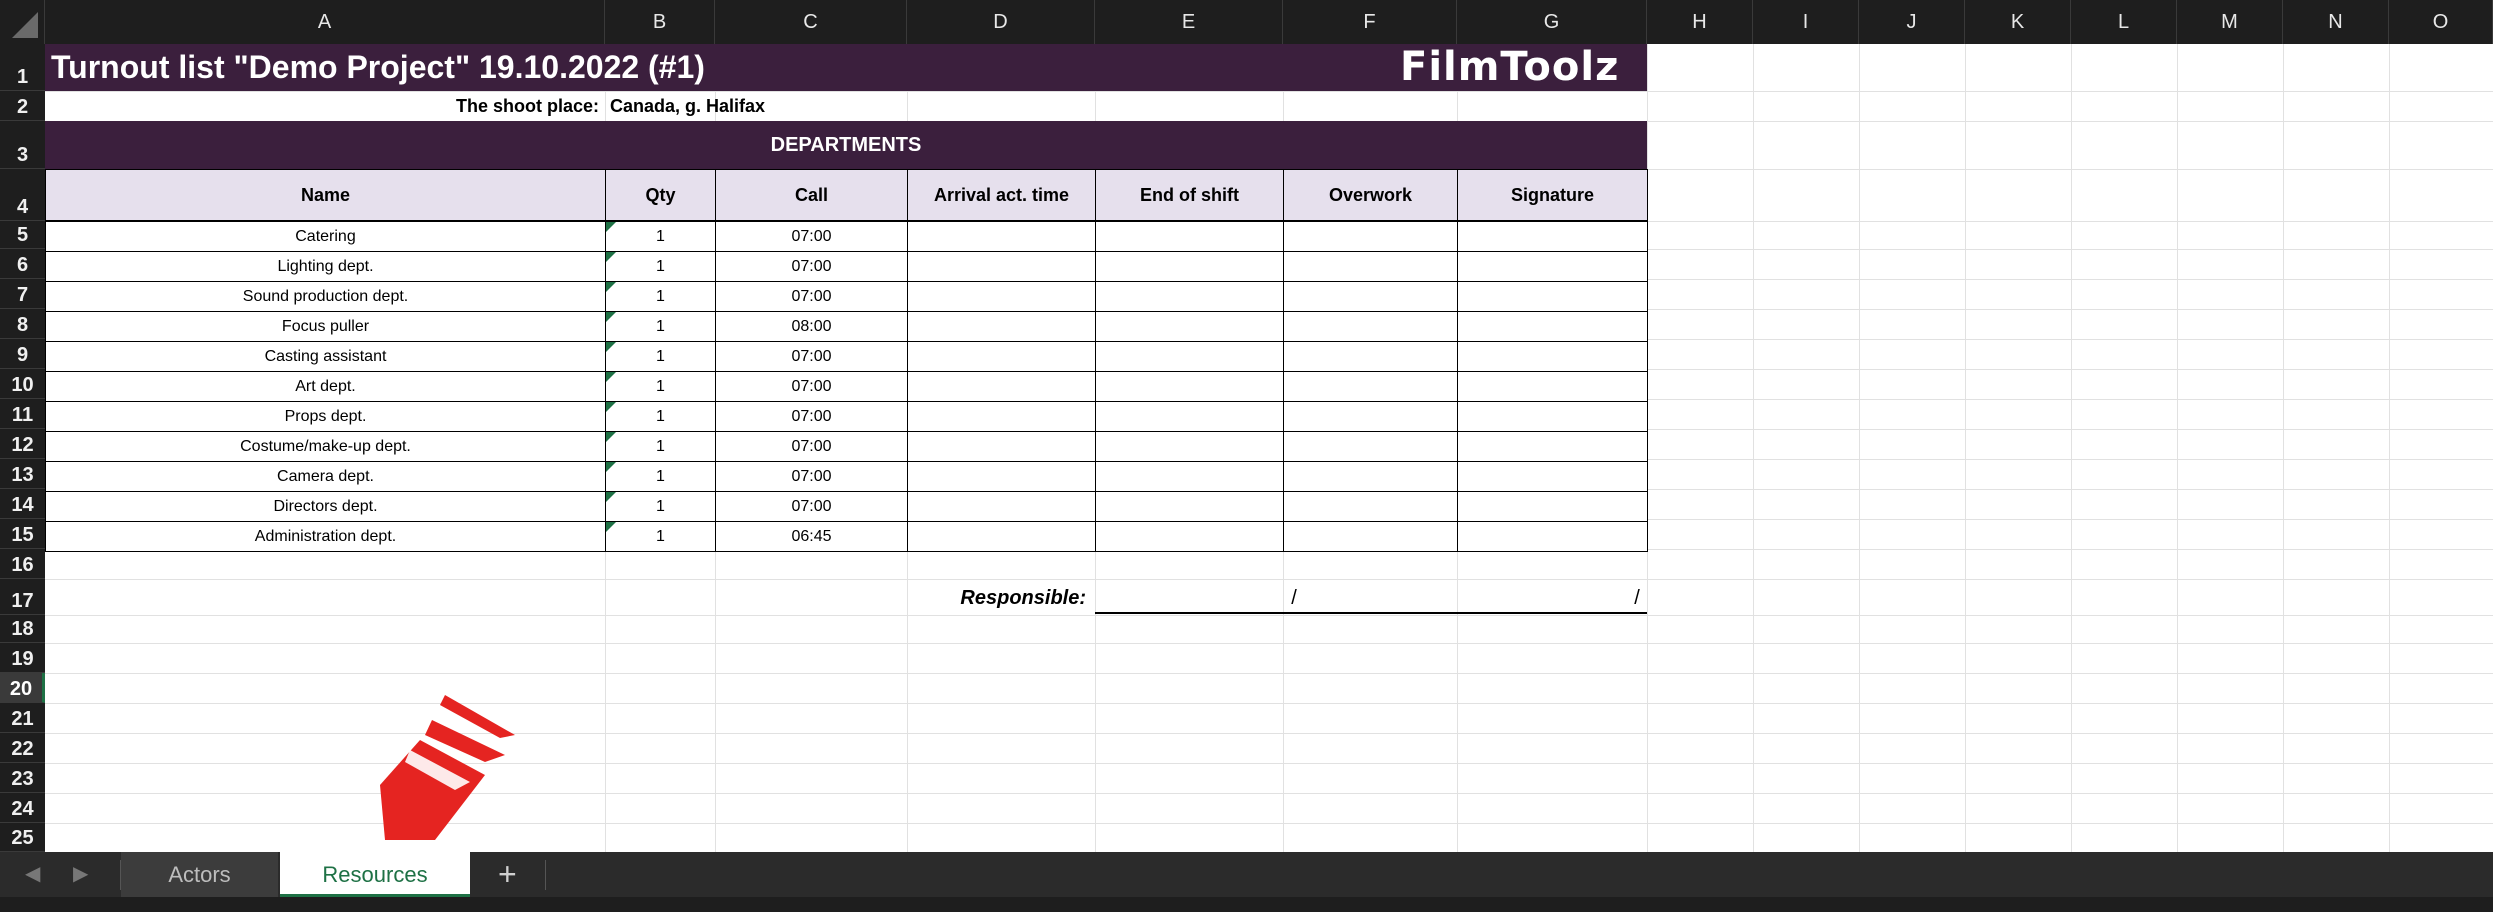 This screenshot has width=2493, height=912. I want to click on row-header: 24, so click(22, 808).